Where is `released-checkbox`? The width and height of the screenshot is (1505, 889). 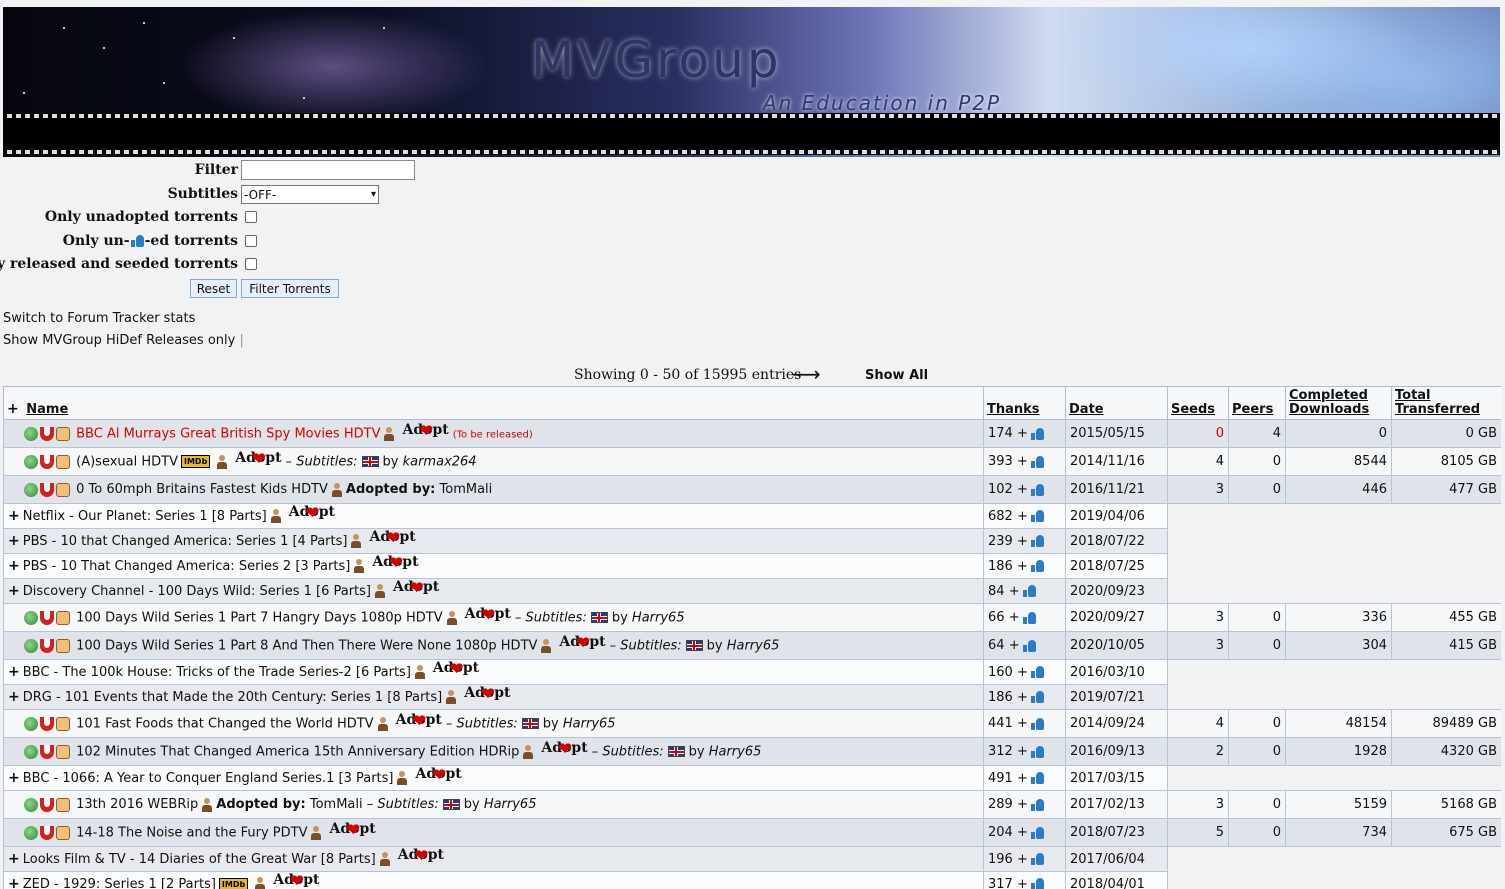
released-checkbox is located at coordinates (251, 264).